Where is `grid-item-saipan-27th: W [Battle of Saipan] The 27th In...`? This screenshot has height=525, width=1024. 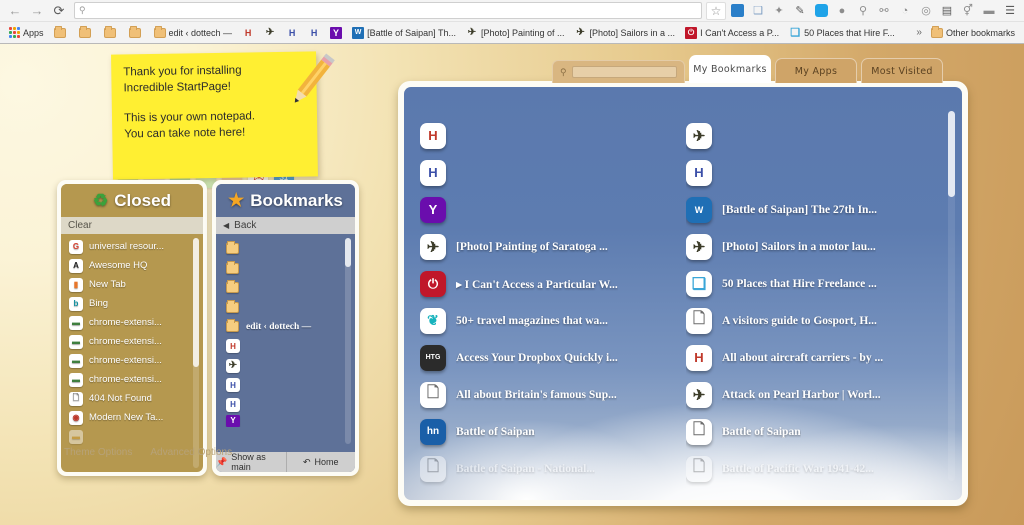 grid-item-saipan-27th: W [Battle of Saipan] The 27th In... is located at coordinates (816, 209).